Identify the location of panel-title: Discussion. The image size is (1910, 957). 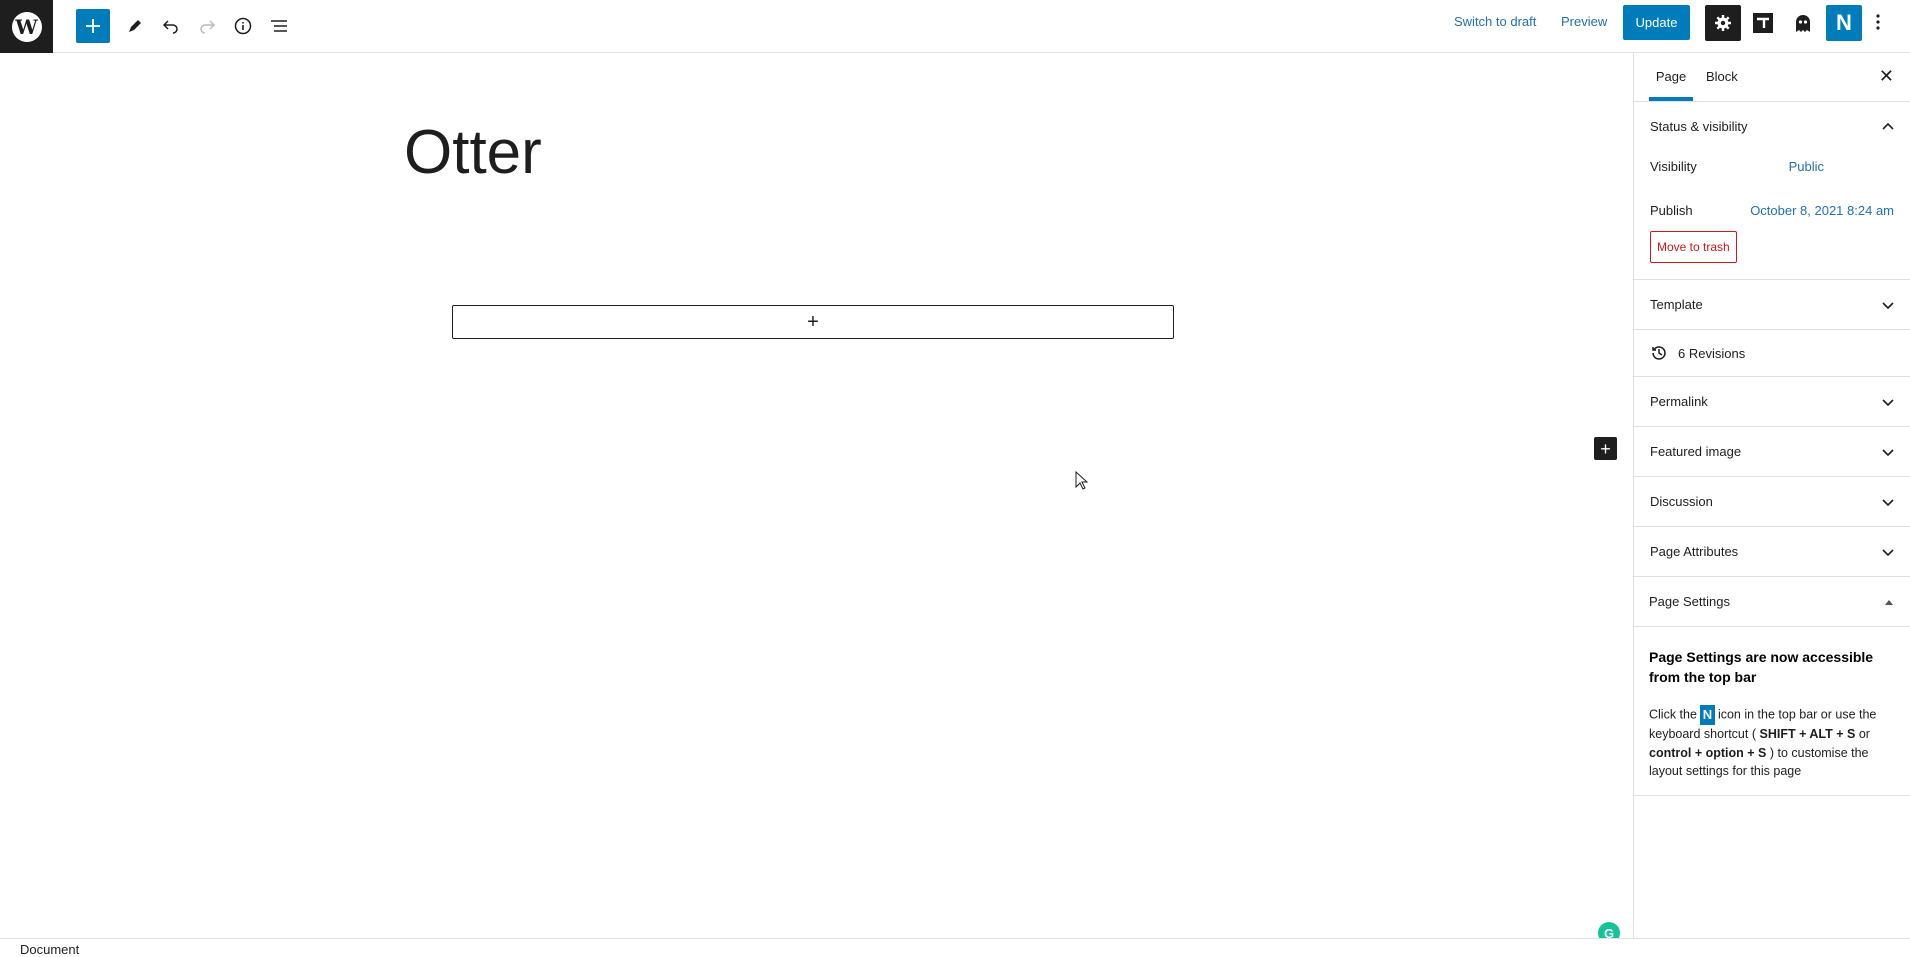
(1681, 501).